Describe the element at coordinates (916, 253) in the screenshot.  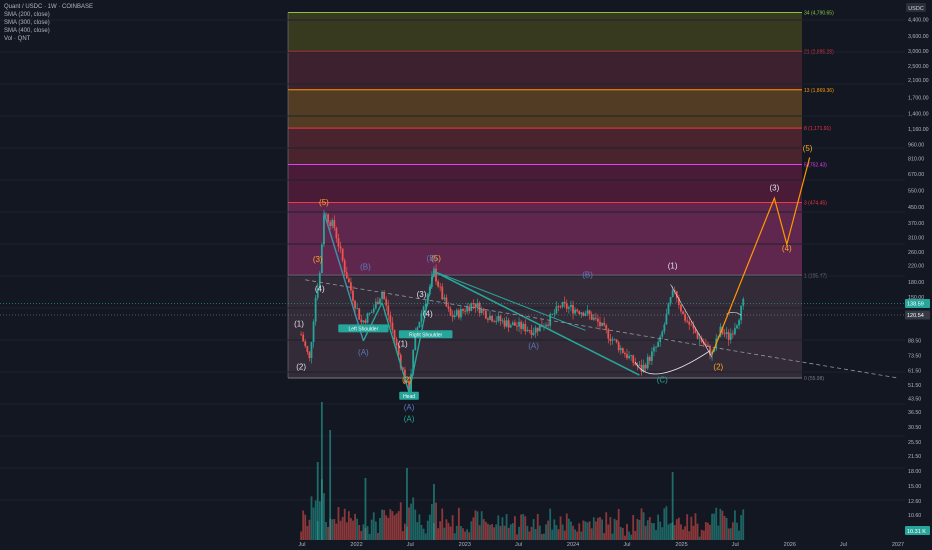
I see `price-tick: 260.00` at that location.